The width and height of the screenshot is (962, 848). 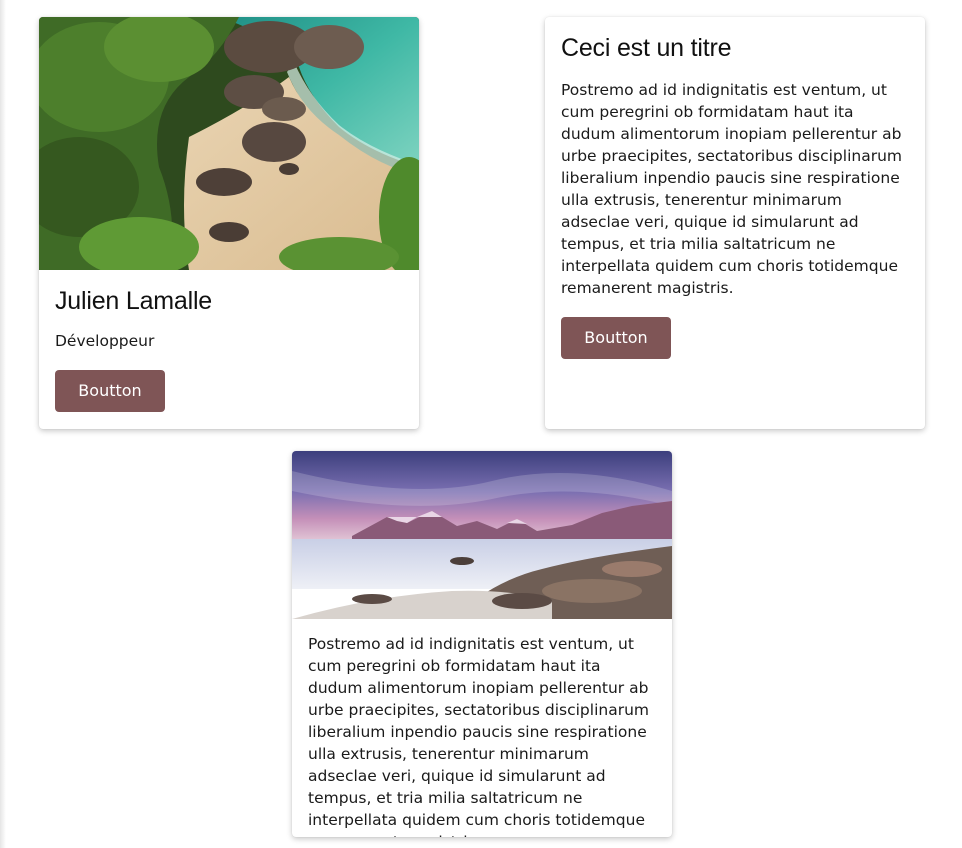 What do you see at coordinates (616, 338) in the screenshot?
I see `text-card-button: Boutton` at bounding box center [616, 338].